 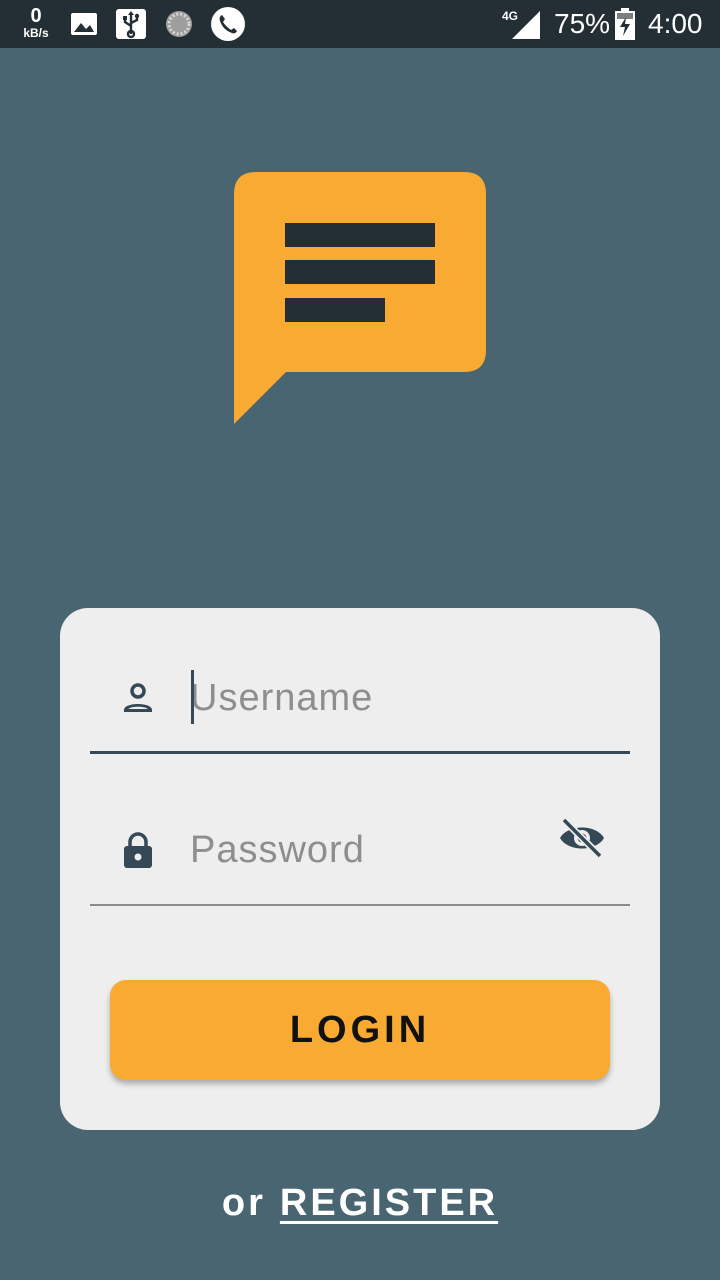 I want to click on network-speed: 0 kB/s, so click(x=36, y=22).